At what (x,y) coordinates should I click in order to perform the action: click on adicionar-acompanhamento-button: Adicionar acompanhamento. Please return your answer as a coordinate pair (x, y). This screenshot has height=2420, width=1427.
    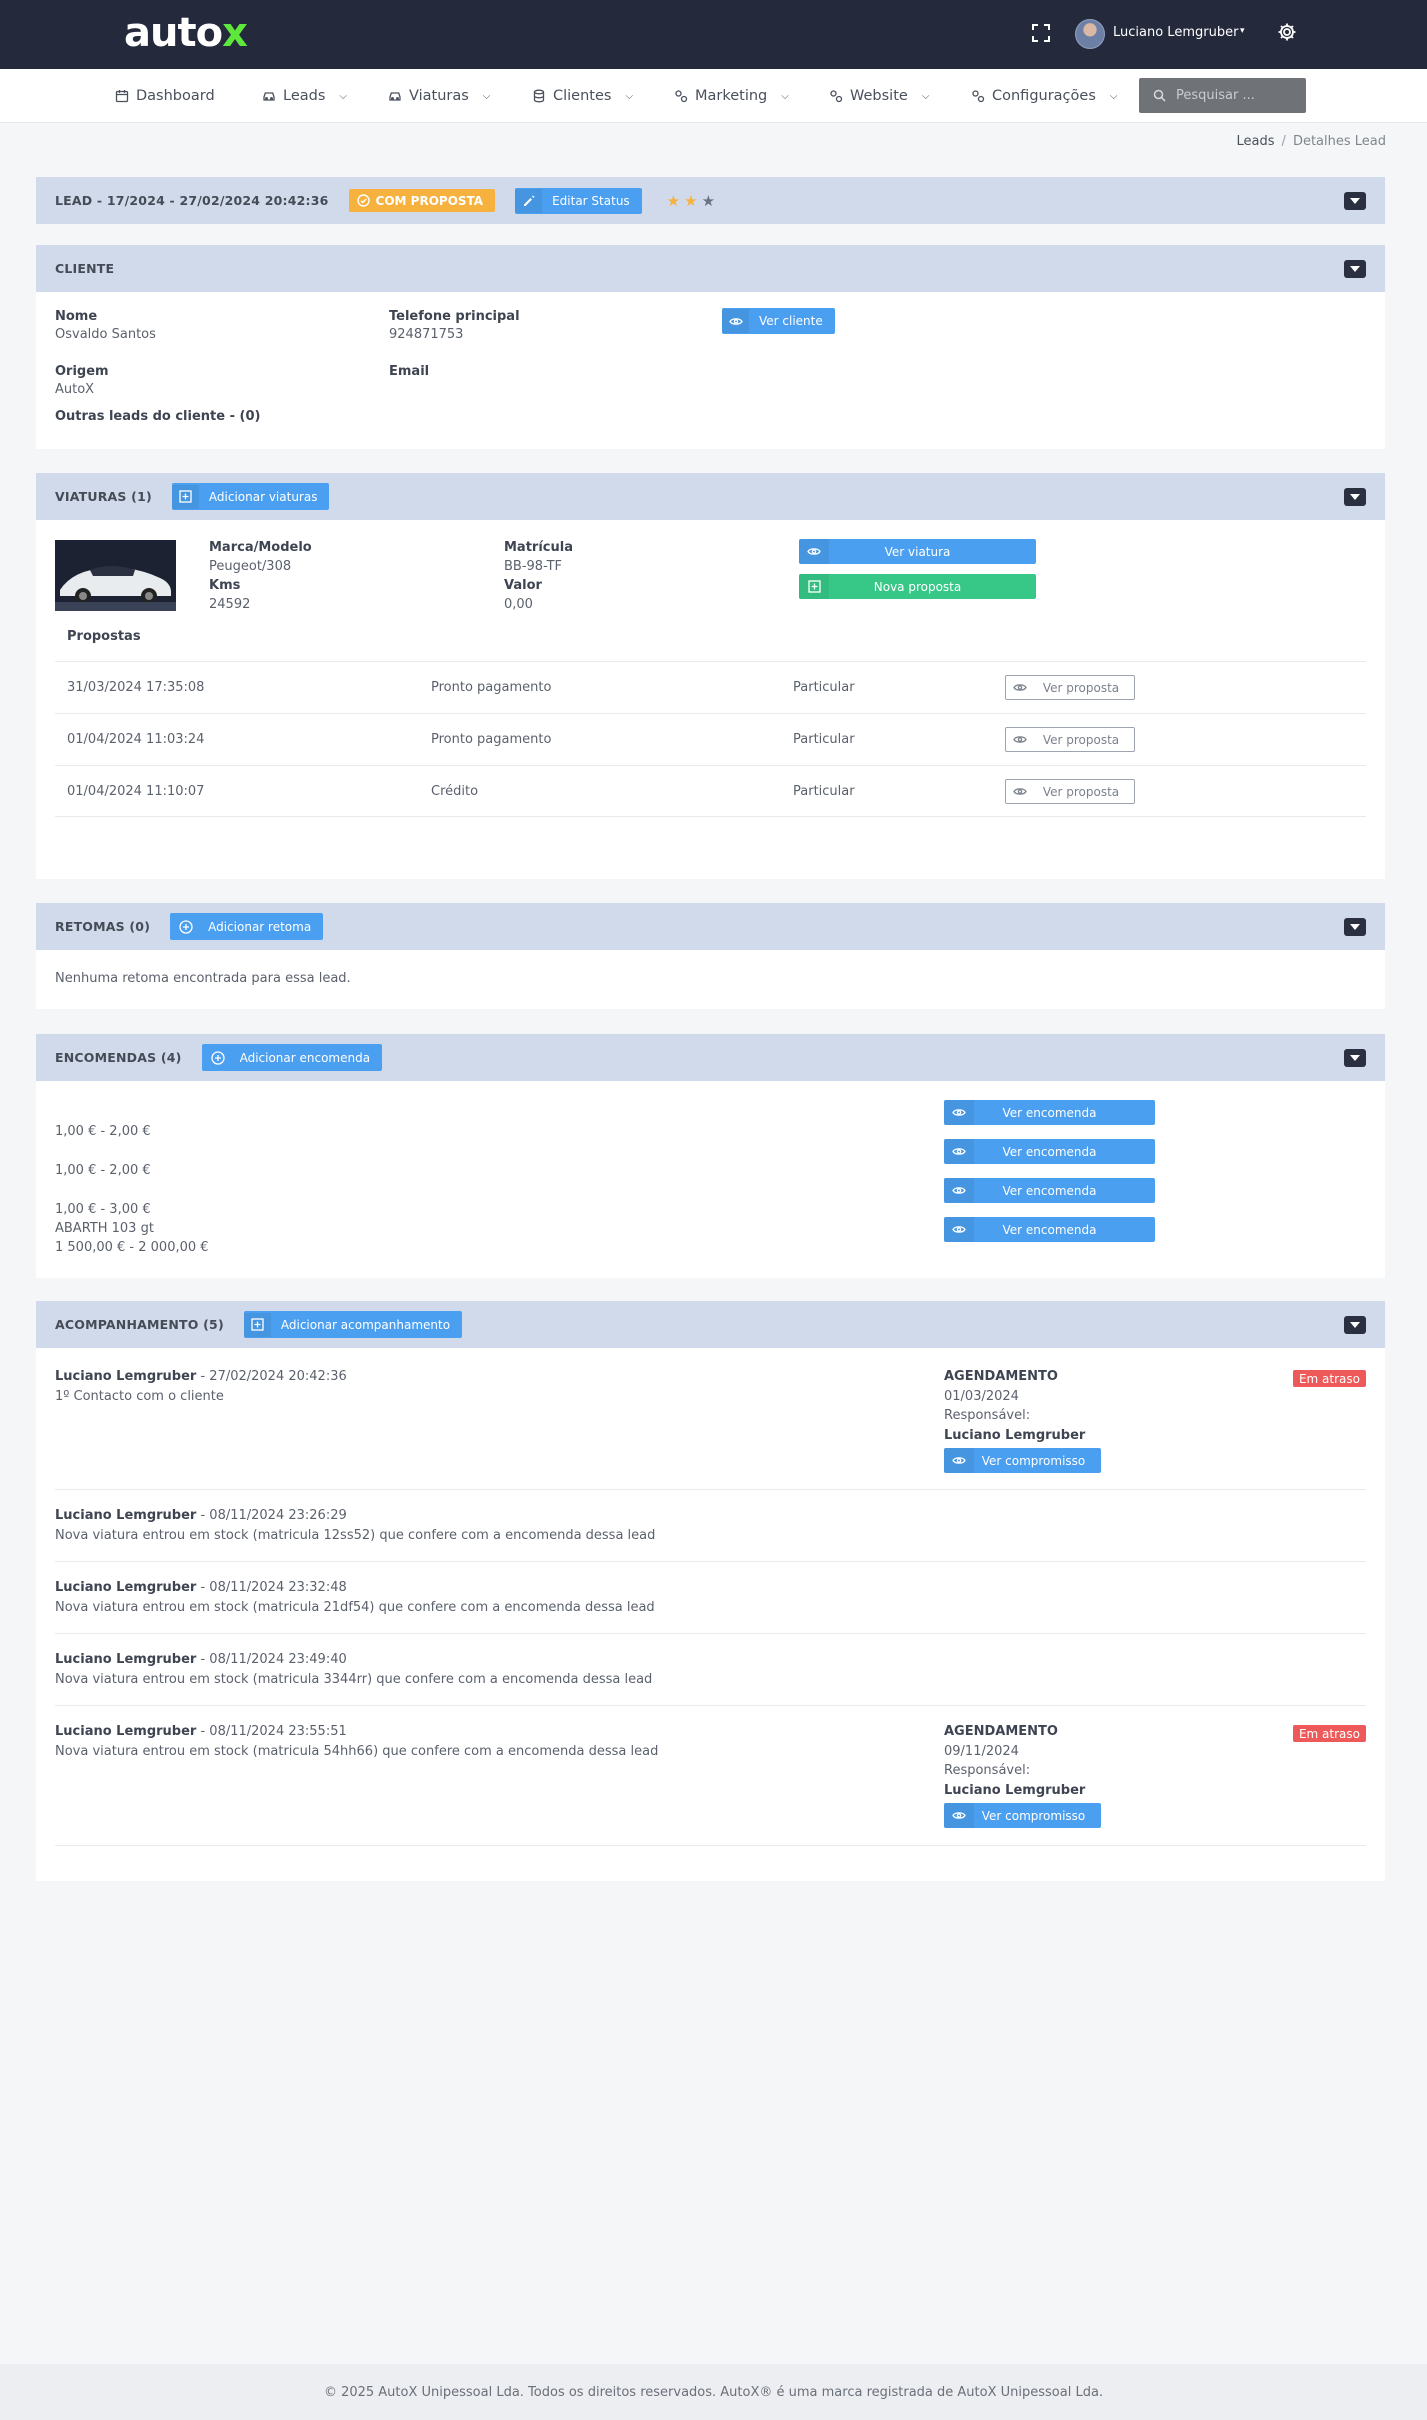
    Looking at the image, I should click on (353, 1324).